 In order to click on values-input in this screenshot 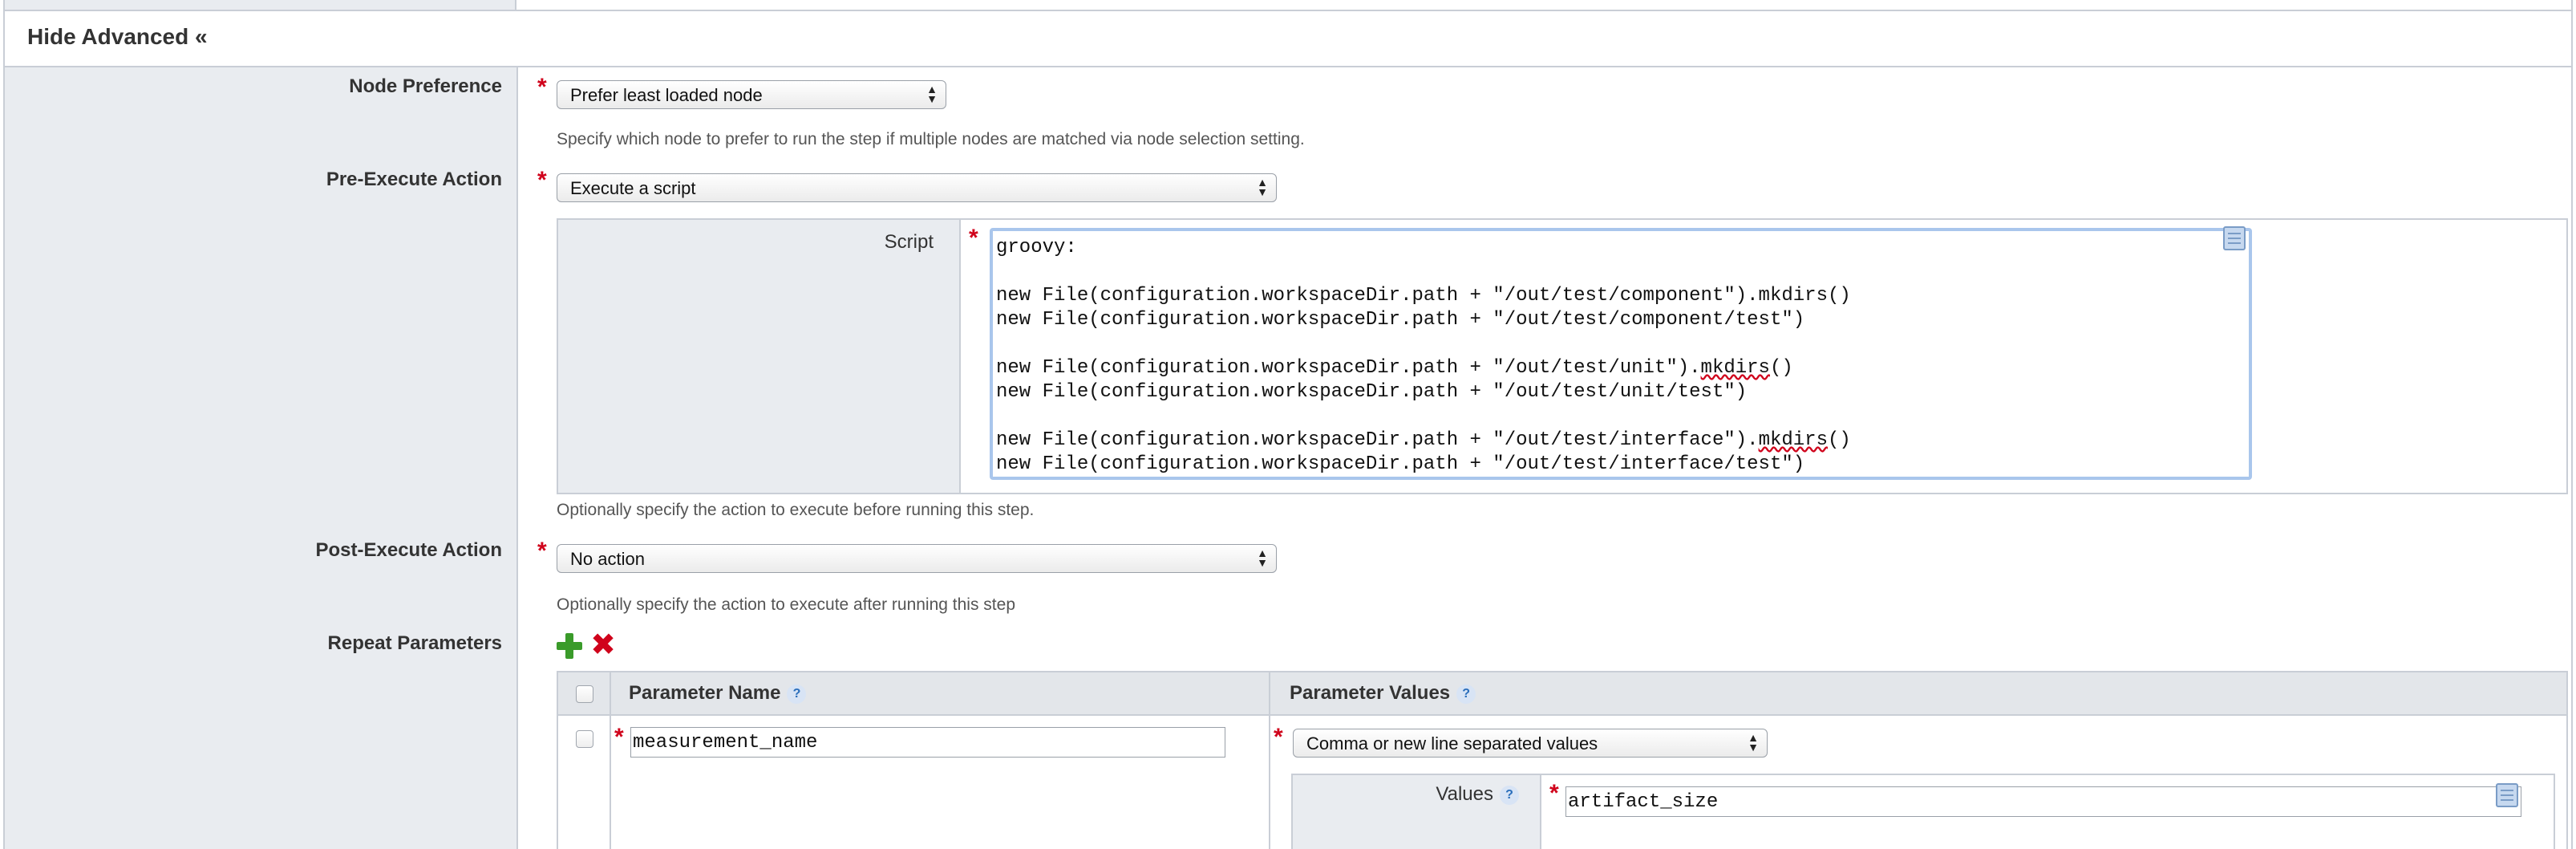, I will do `click(2043, 801)`.